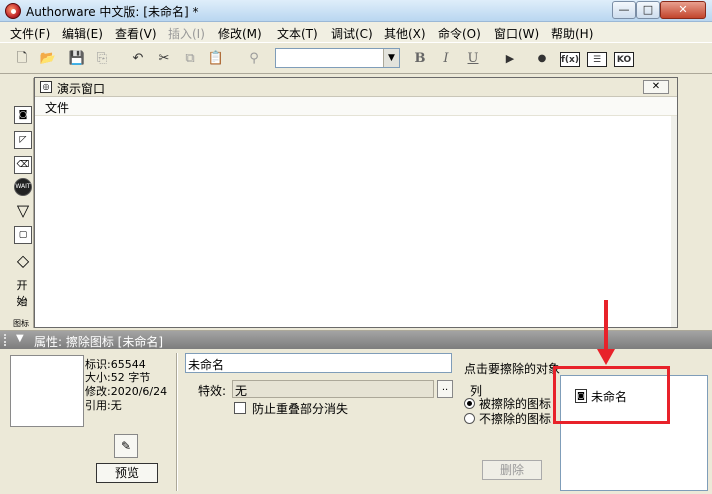  Describe the element at coordinates (648, 10) in the screenshot. I see `maximize-button: □` at that location.